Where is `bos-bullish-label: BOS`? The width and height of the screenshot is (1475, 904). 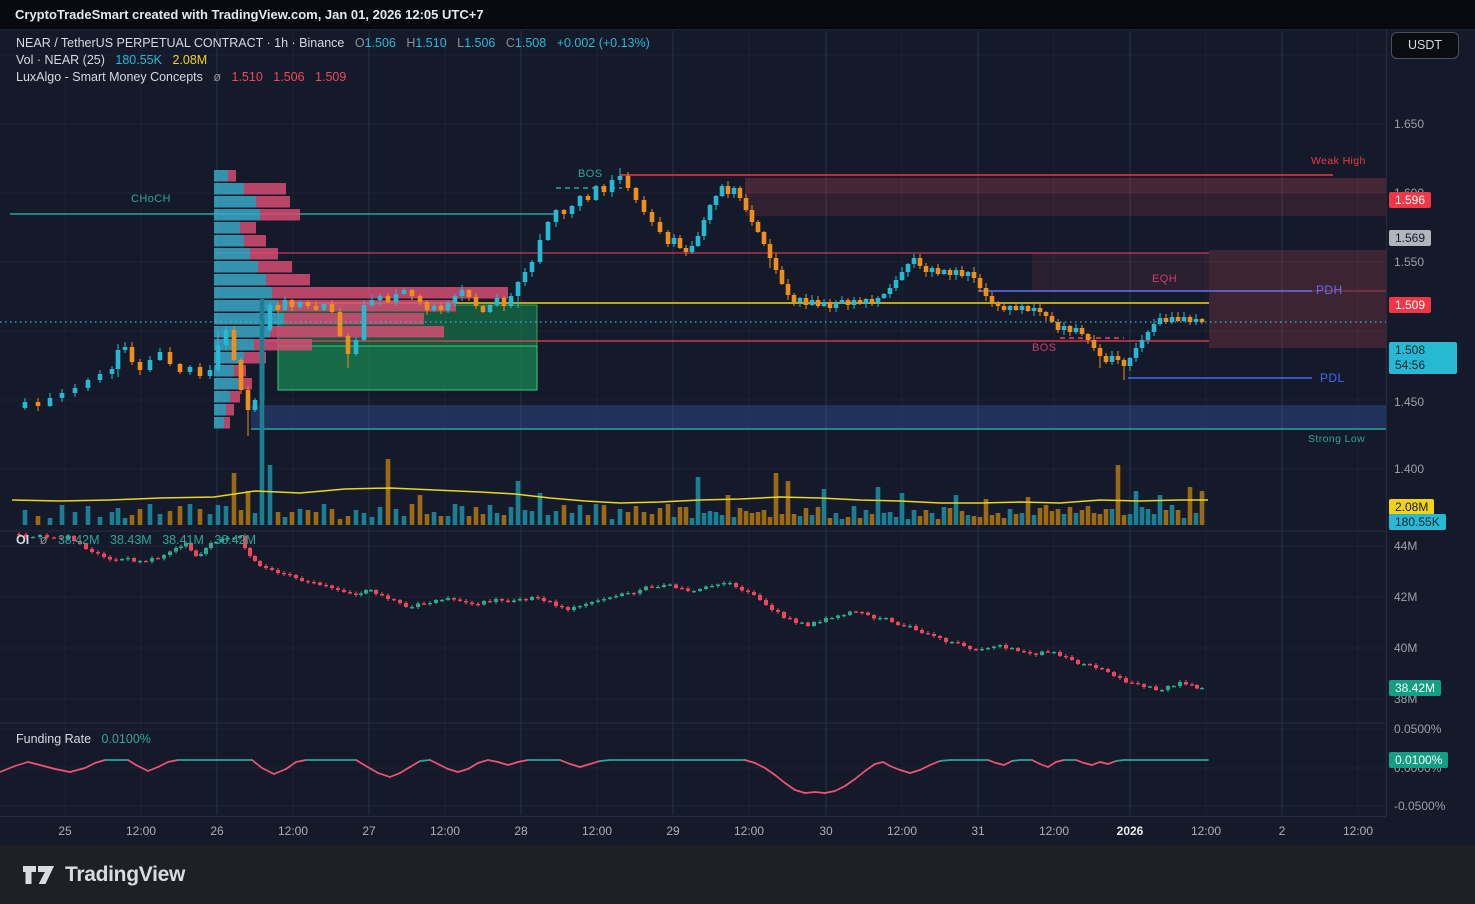 bos-bullish-label: BOS is located at coordinates (590, 174).